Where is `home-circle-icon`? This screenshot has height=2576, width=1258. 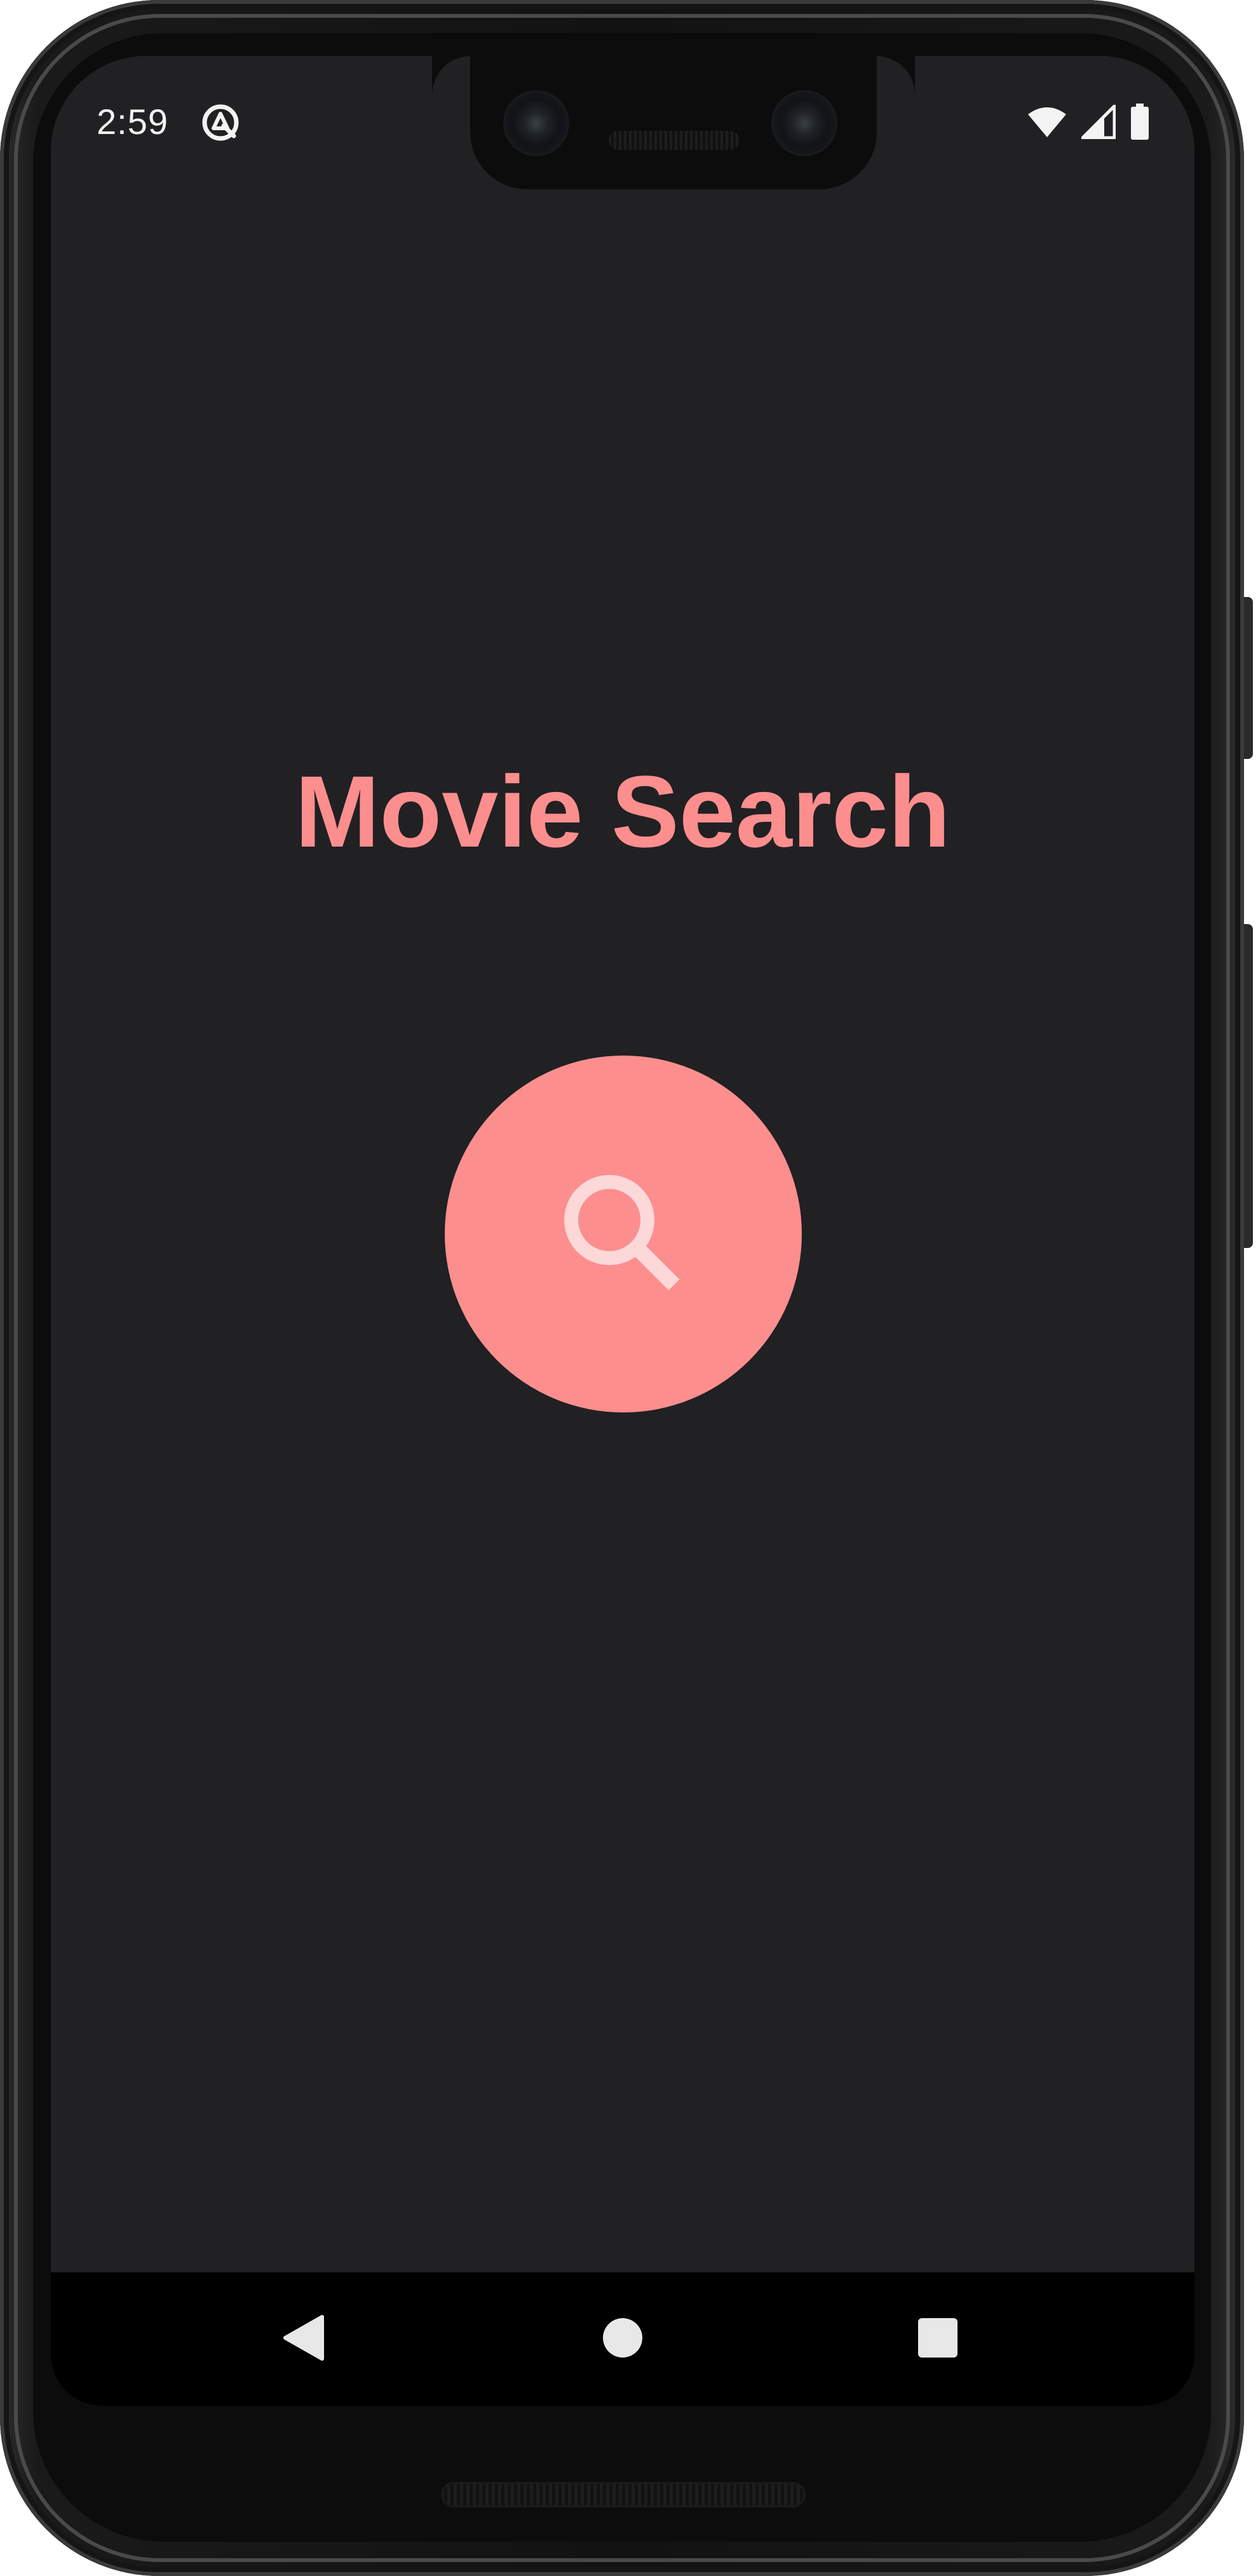 home-circle-icon is located at coordinates (623, 2339).